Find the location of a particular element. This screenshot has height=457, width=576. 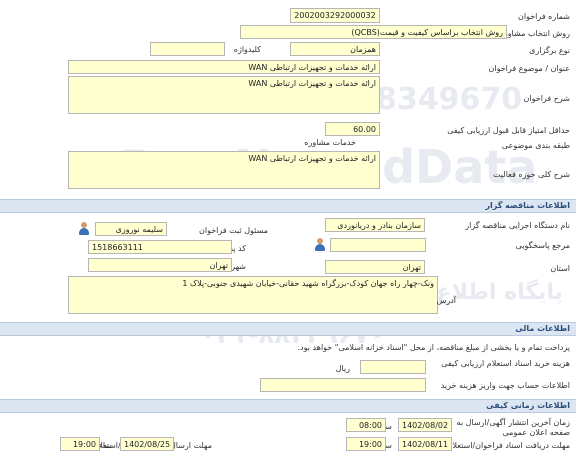

scope-label: شرح کلی حوزه فعالیت is located at coordinates (531, 174).